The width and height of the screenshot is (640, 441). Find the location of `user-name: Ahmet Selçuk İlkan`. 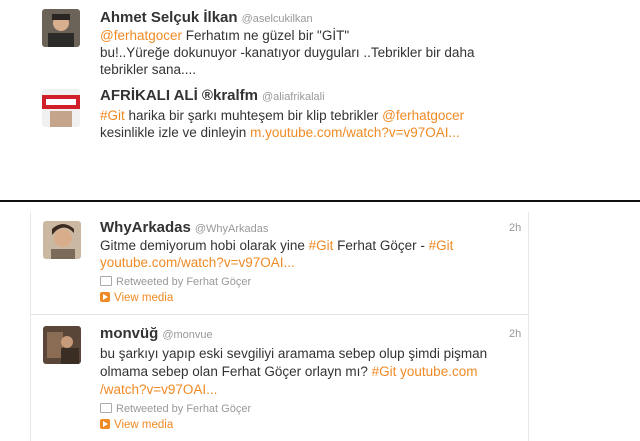

user-name: Ahmet Selçuk İlkan is located at coordinates (169, 17).